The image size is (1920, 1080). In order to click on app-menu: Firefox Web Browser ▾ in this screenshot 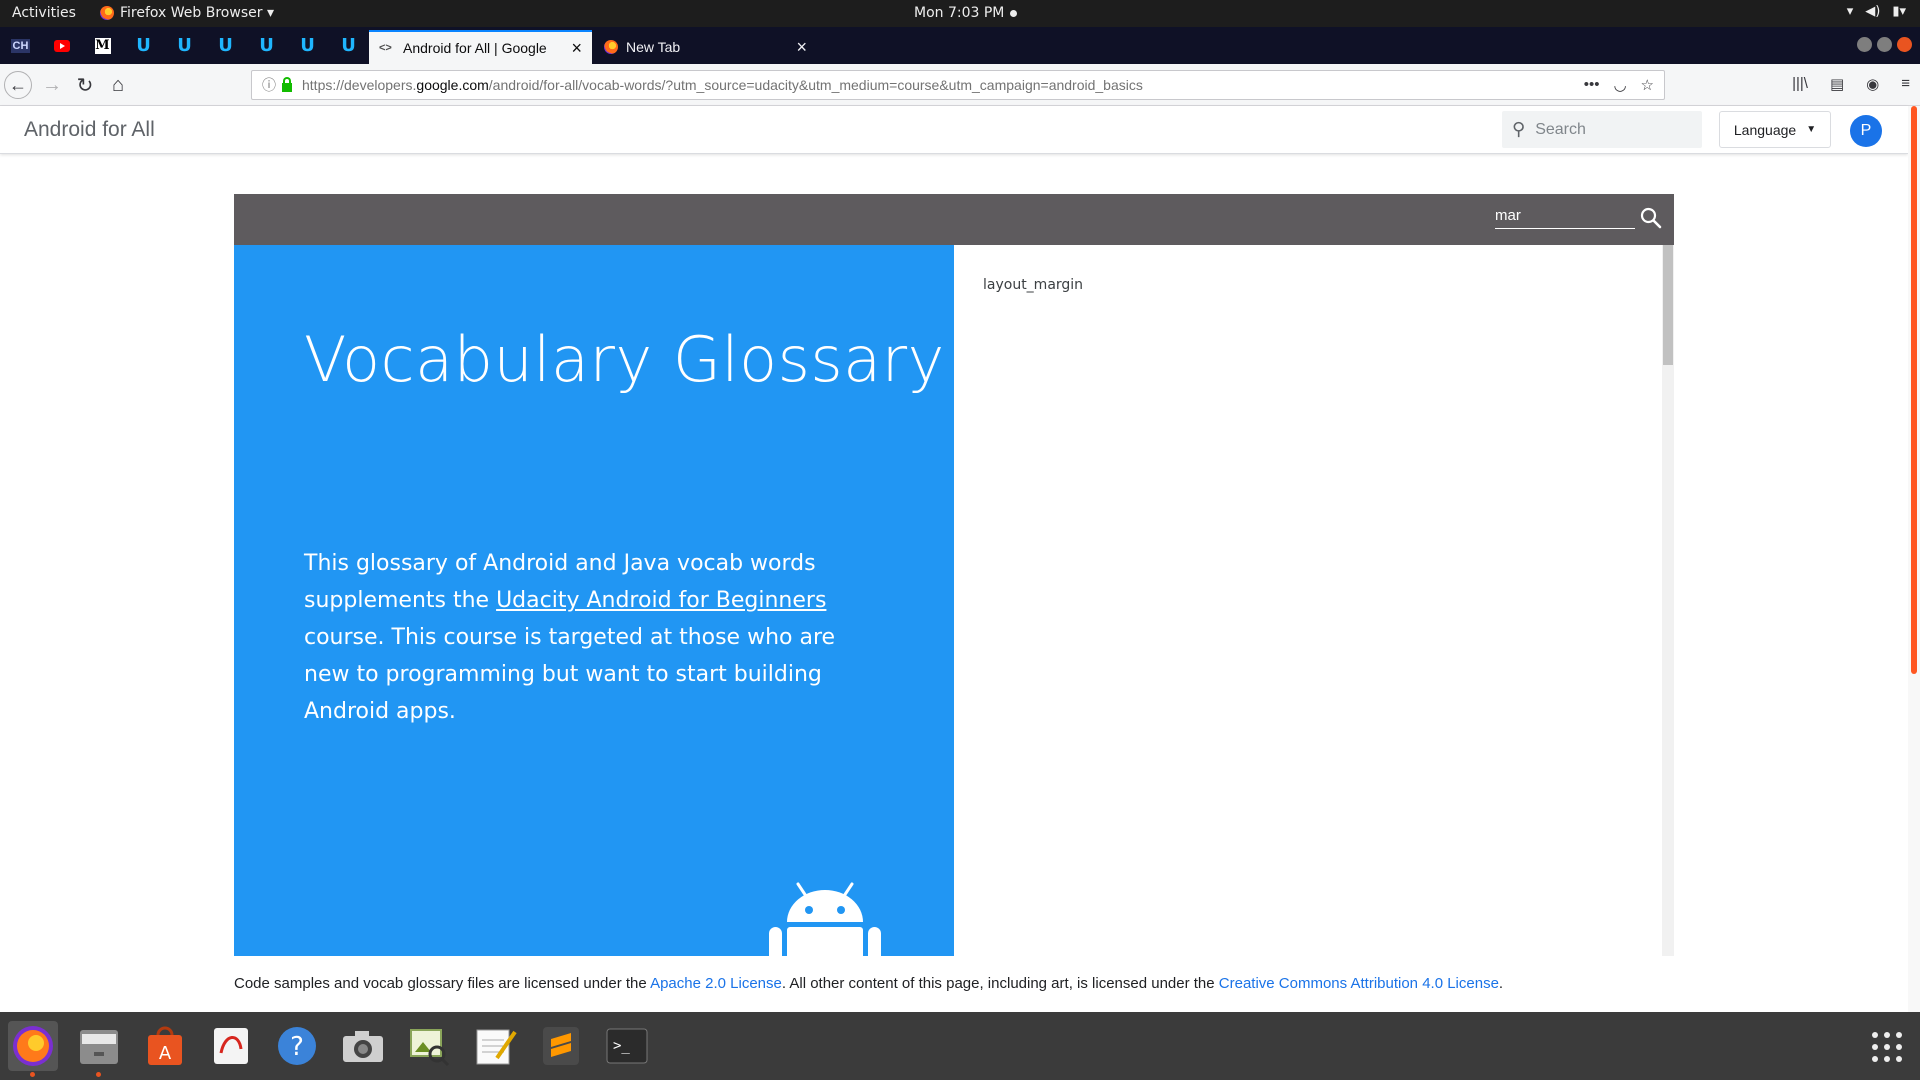, I will do `click(187, 13)`.